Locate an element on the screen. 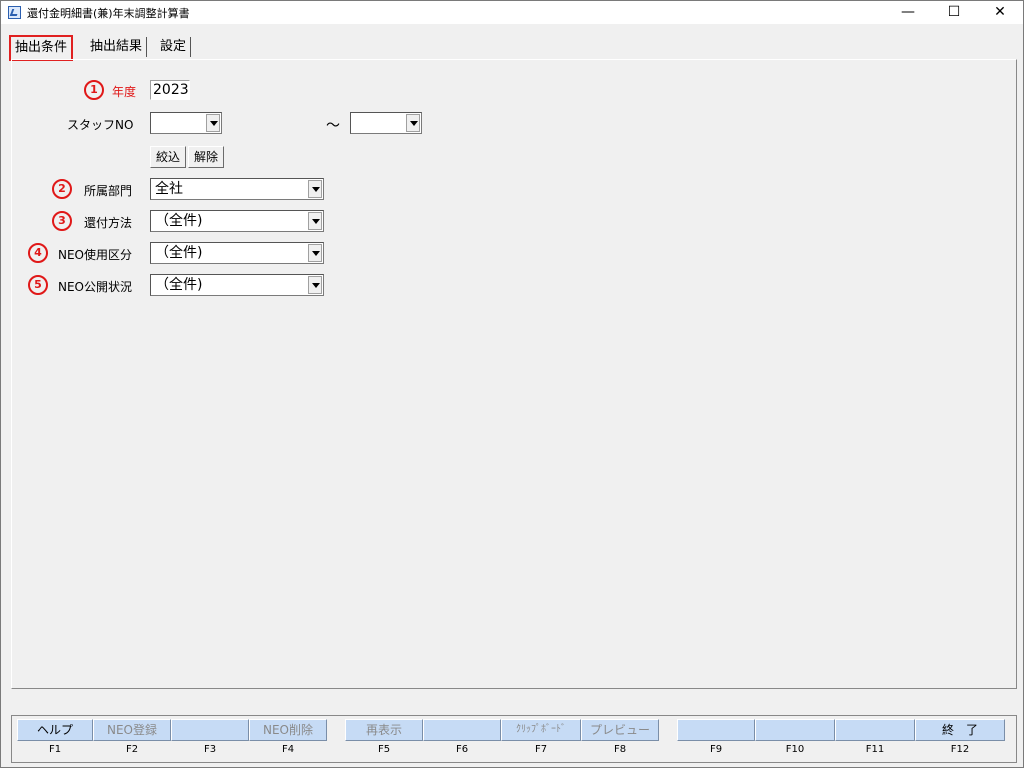 The image size is (1024, 768). f5-key-label: F5 is located at coordinates (384, 749).